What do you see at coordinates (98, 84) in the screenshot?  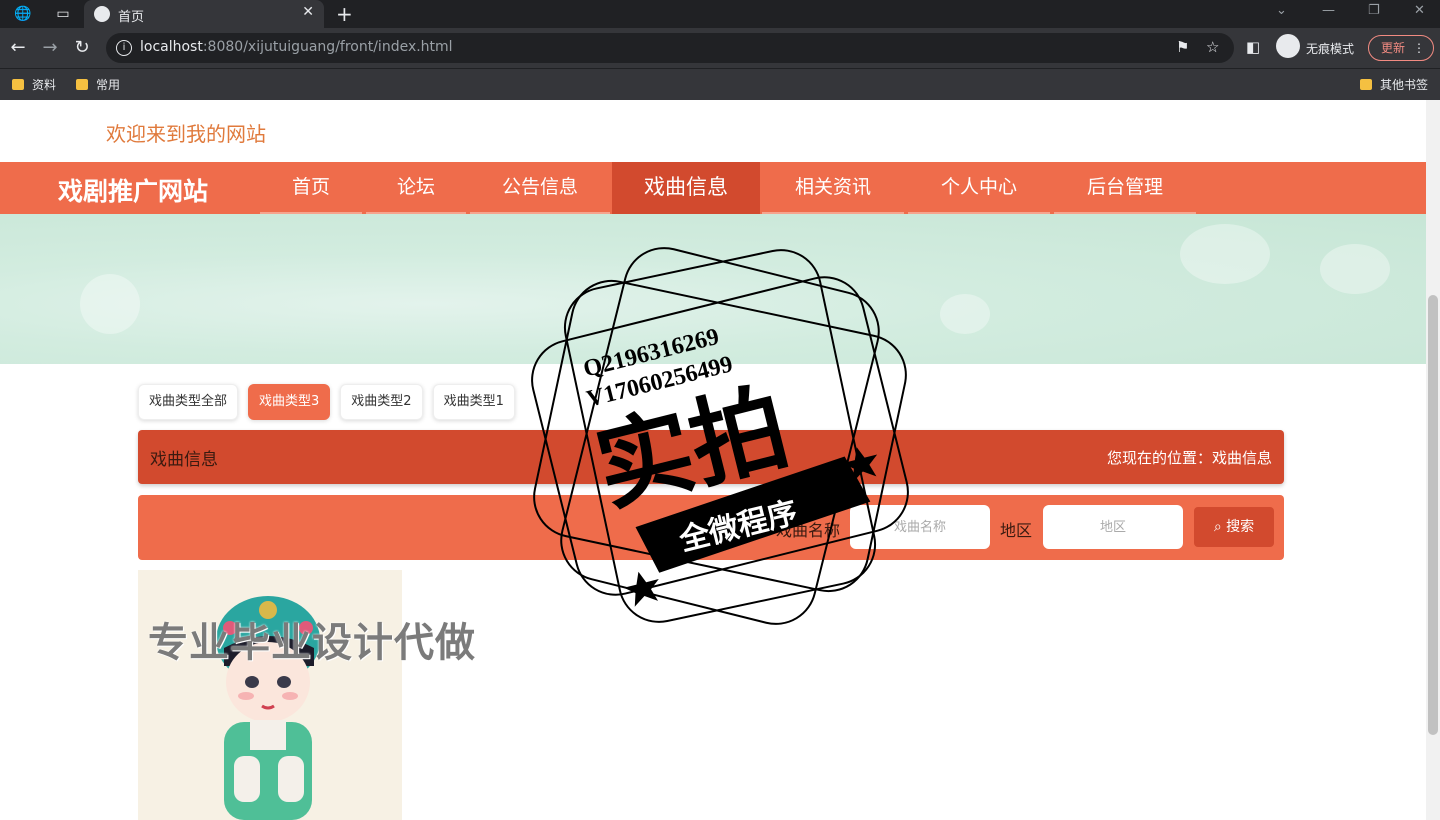 I see `bookmark-folder: 常用` at bounding box center [98, 84].